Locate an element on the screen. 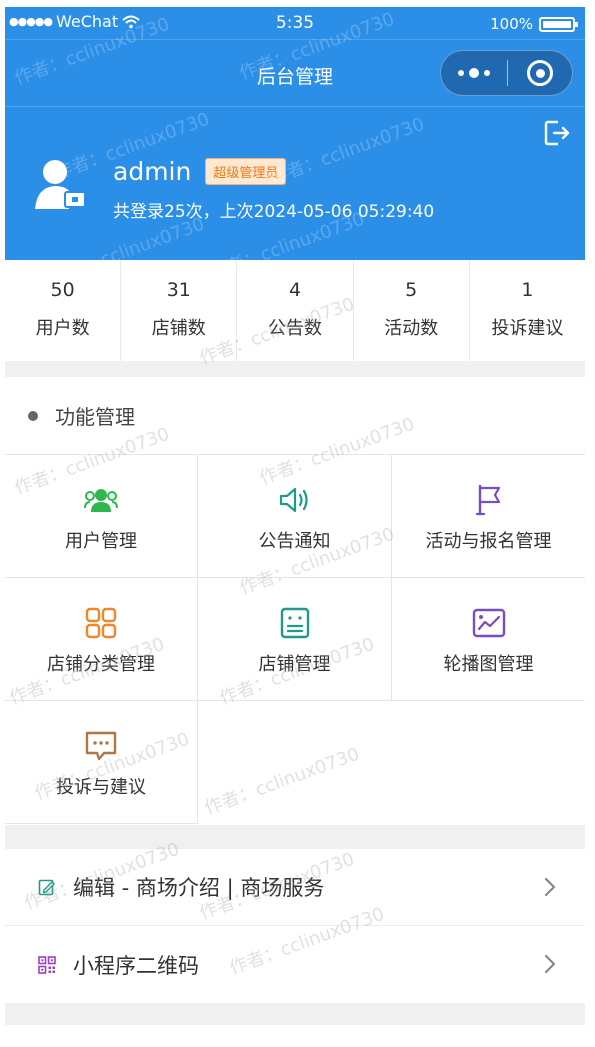 The image size is (595, 1047). stat-value: 1 is located at coordinates (527, 290).